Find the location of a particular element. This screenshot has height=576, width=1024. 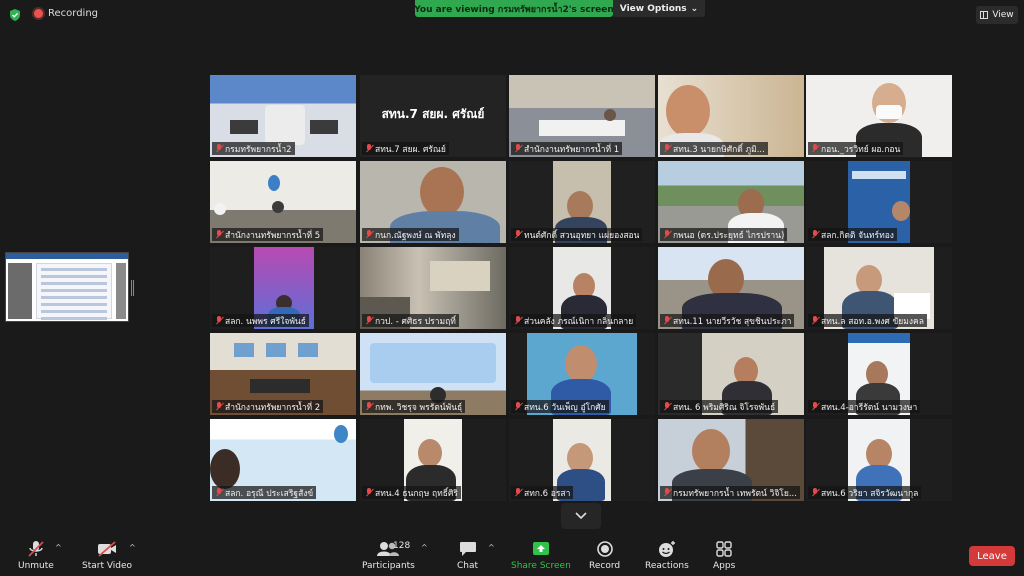

participant-name: สทน.4 ธนกฤษ ฤทธิ์ศิริ is located at coordinates (416, 493).